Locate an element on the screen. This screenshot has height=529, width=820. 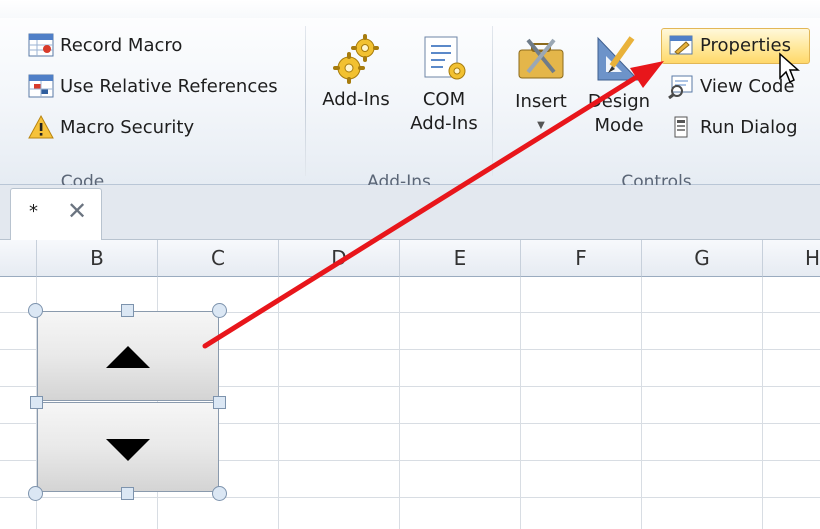
column-header-h: H is located at coordinates (791, 258).